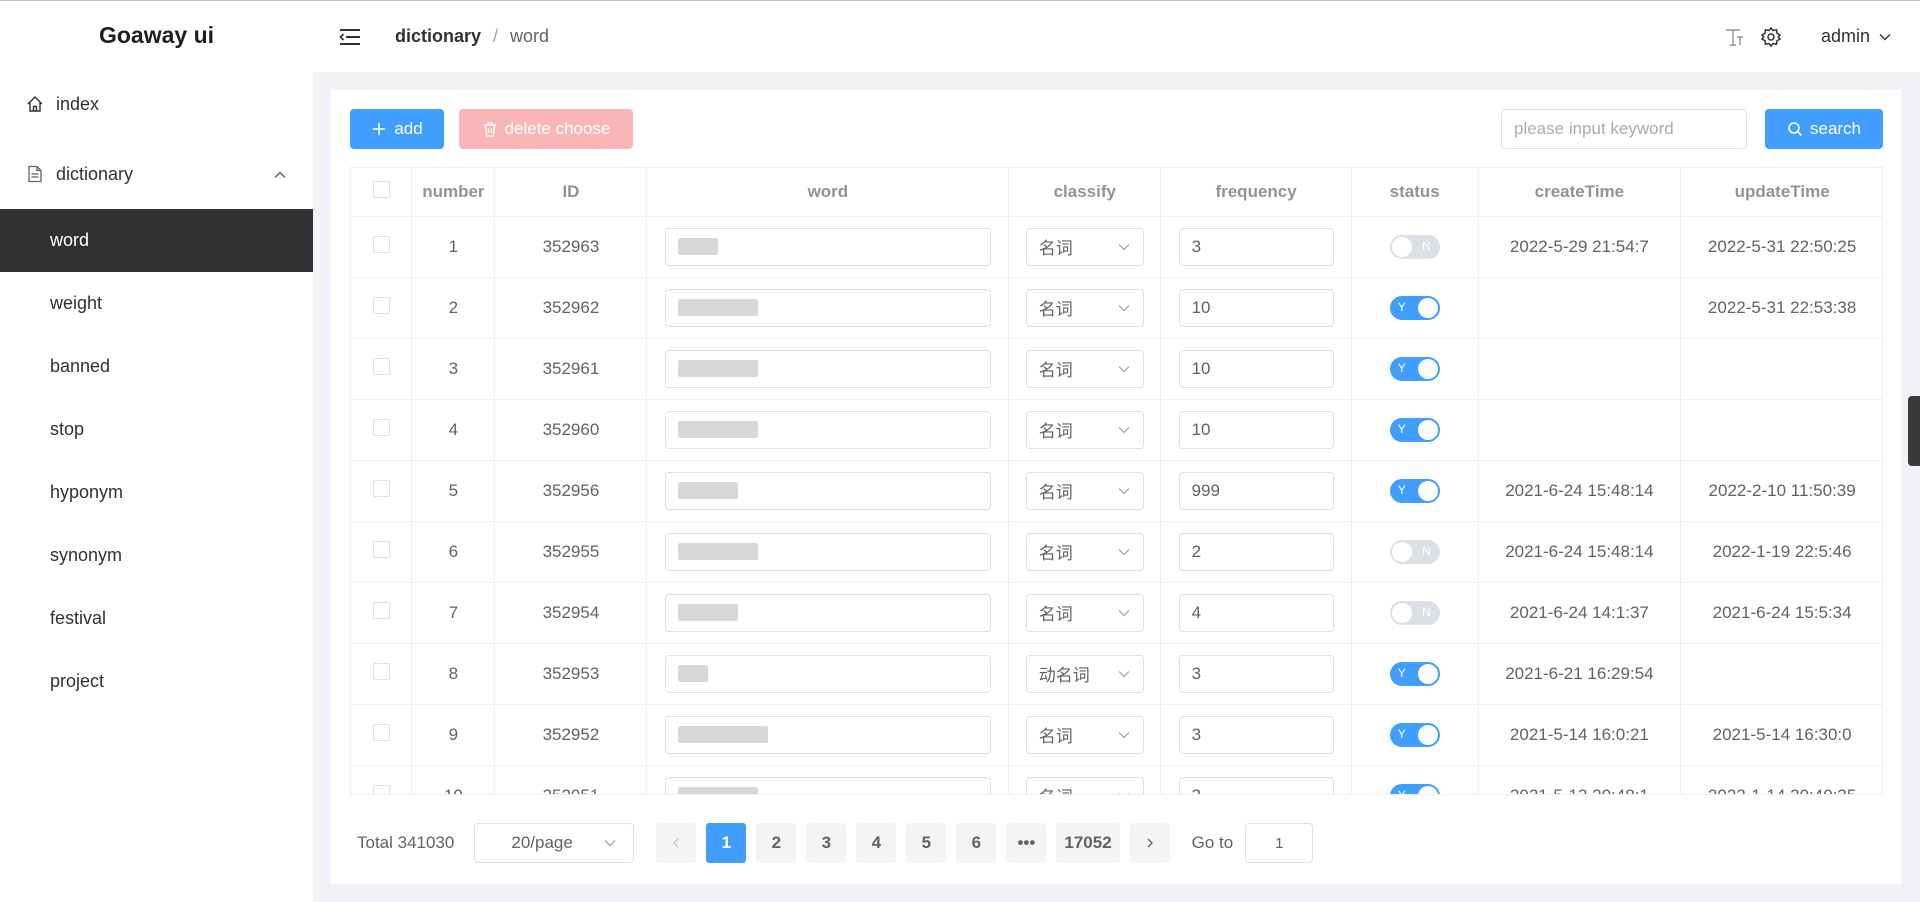  Describe the element at coordinates (1124, 613) in the screenshot. I see `chevron-down-icon` at that location.